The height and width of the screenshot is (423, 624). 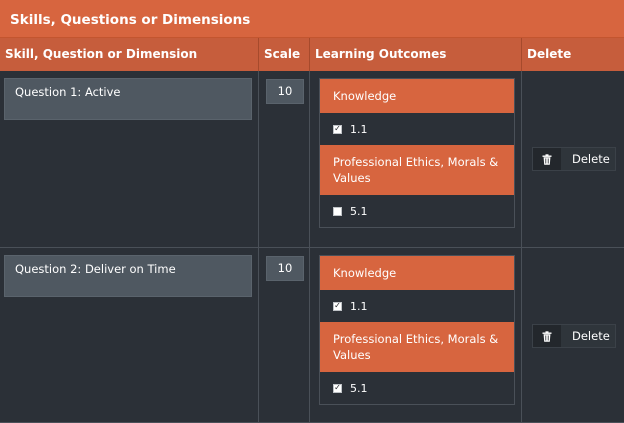 What do you see at coordinates (416, 54) in the screenshot?
I see `column-header-learning-outcomes: Learning Outcomes` at bounding box center [416, 54].